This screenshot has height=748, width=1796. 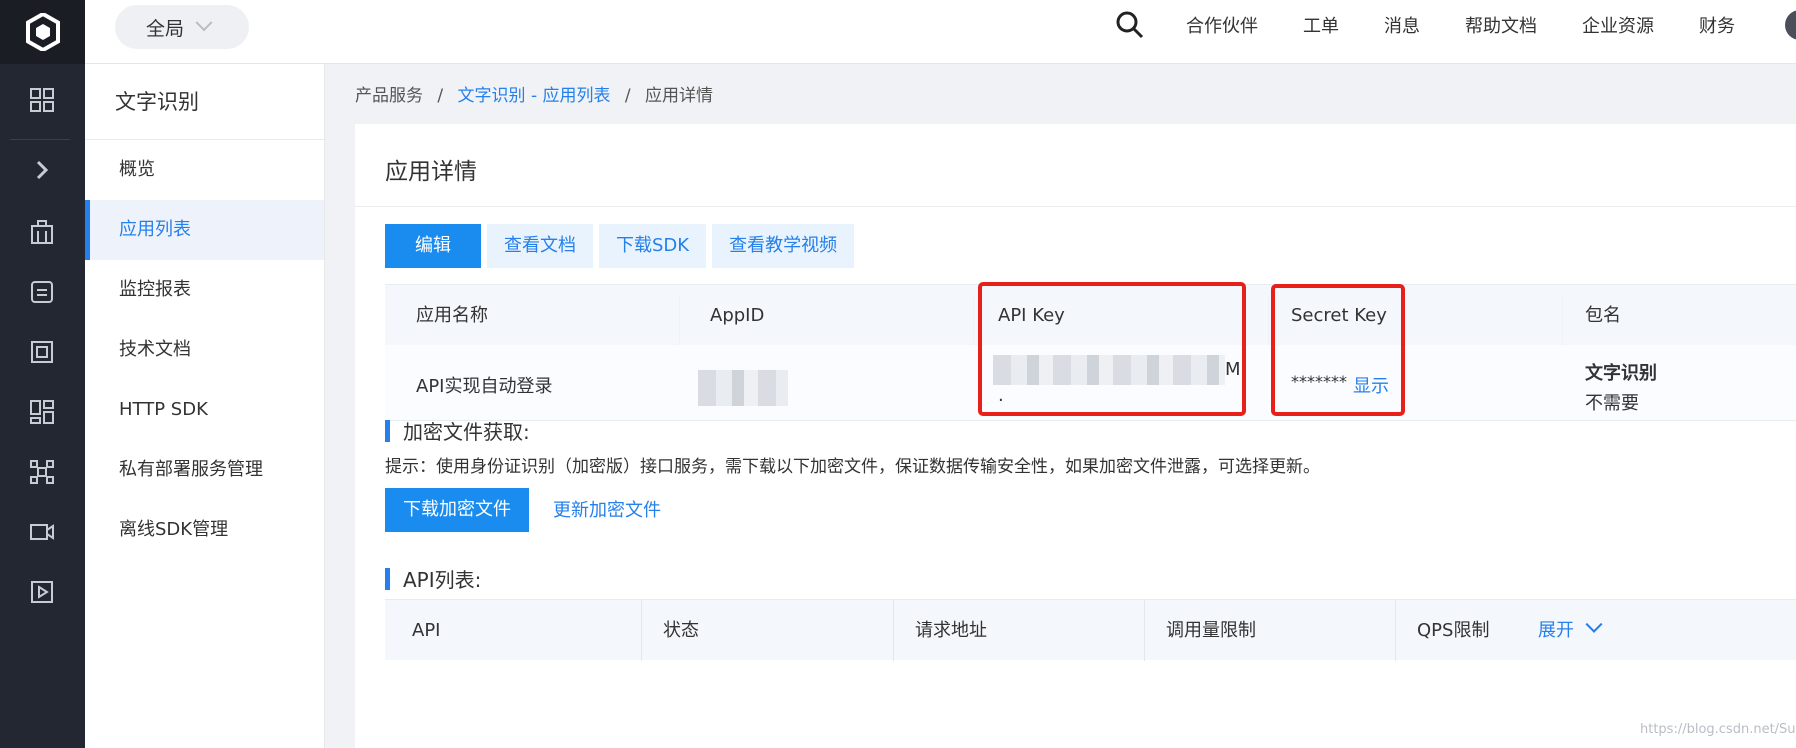 I want to click on top-bar: 全局 合作伙伴 工单 消息 帮助文档 企业资源 财务, so click(x=940, y=32).